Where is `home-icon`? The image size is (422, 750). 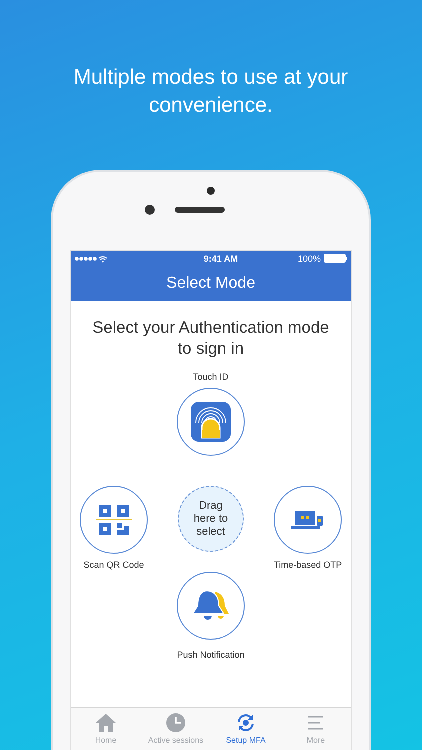
home-icon is located at coordinates (106, 723).